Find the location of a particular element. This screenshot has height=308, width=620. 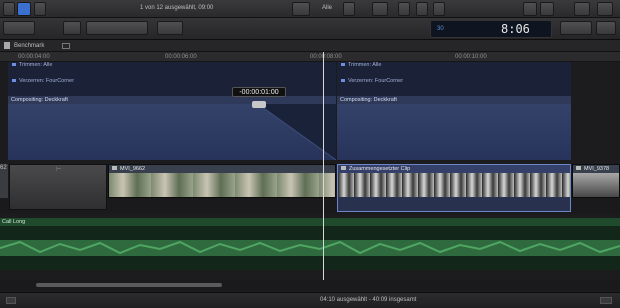

effects-button is located at coordinates (606, 28).